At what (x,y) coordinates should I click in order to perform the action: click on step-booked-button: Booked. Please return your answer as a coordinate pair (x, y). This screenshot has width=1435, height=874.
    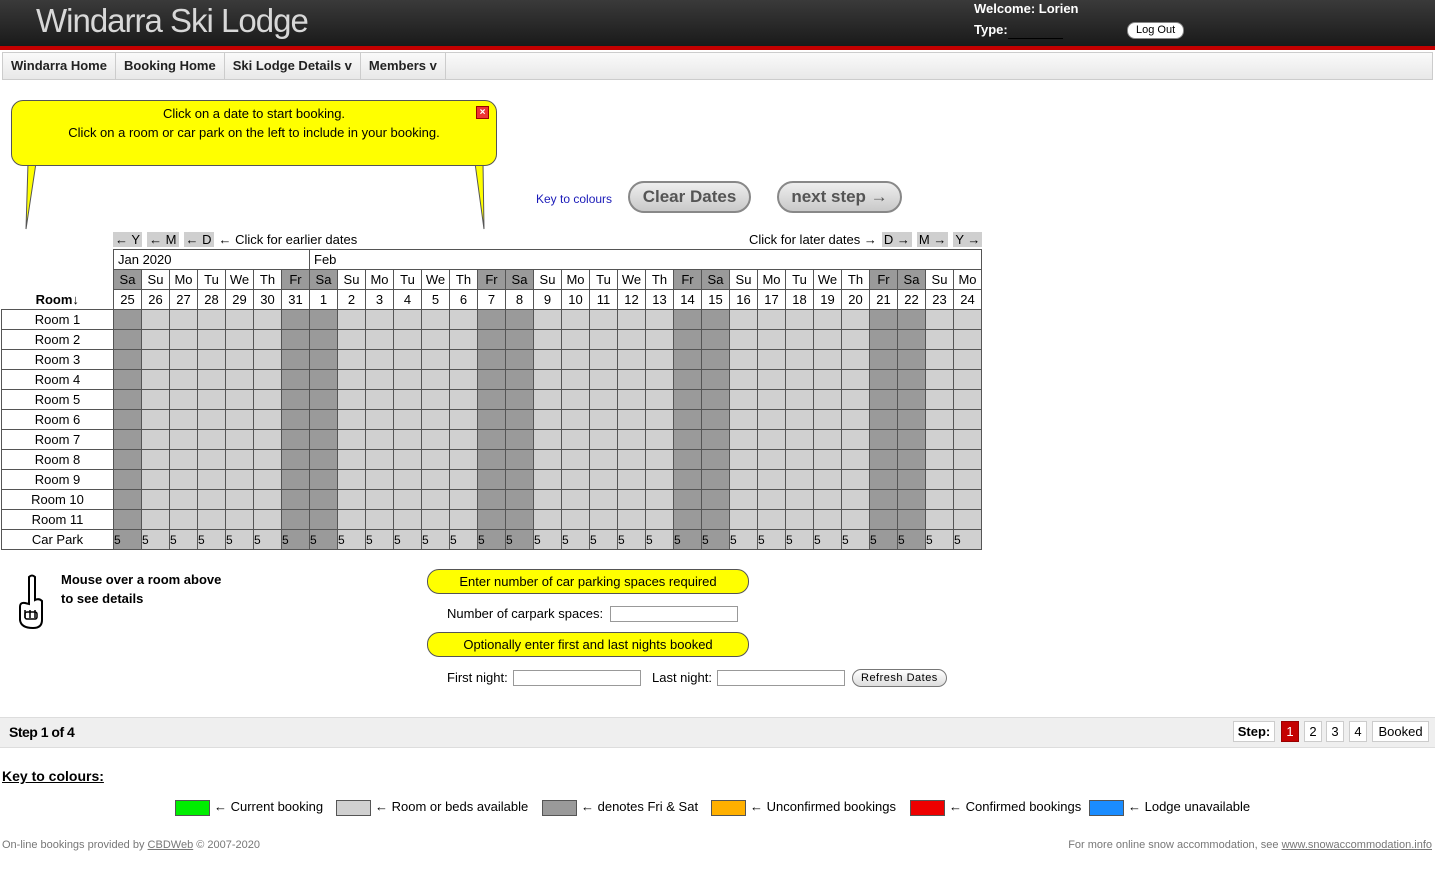
    Looking at the image, I should click on (1400, 731).